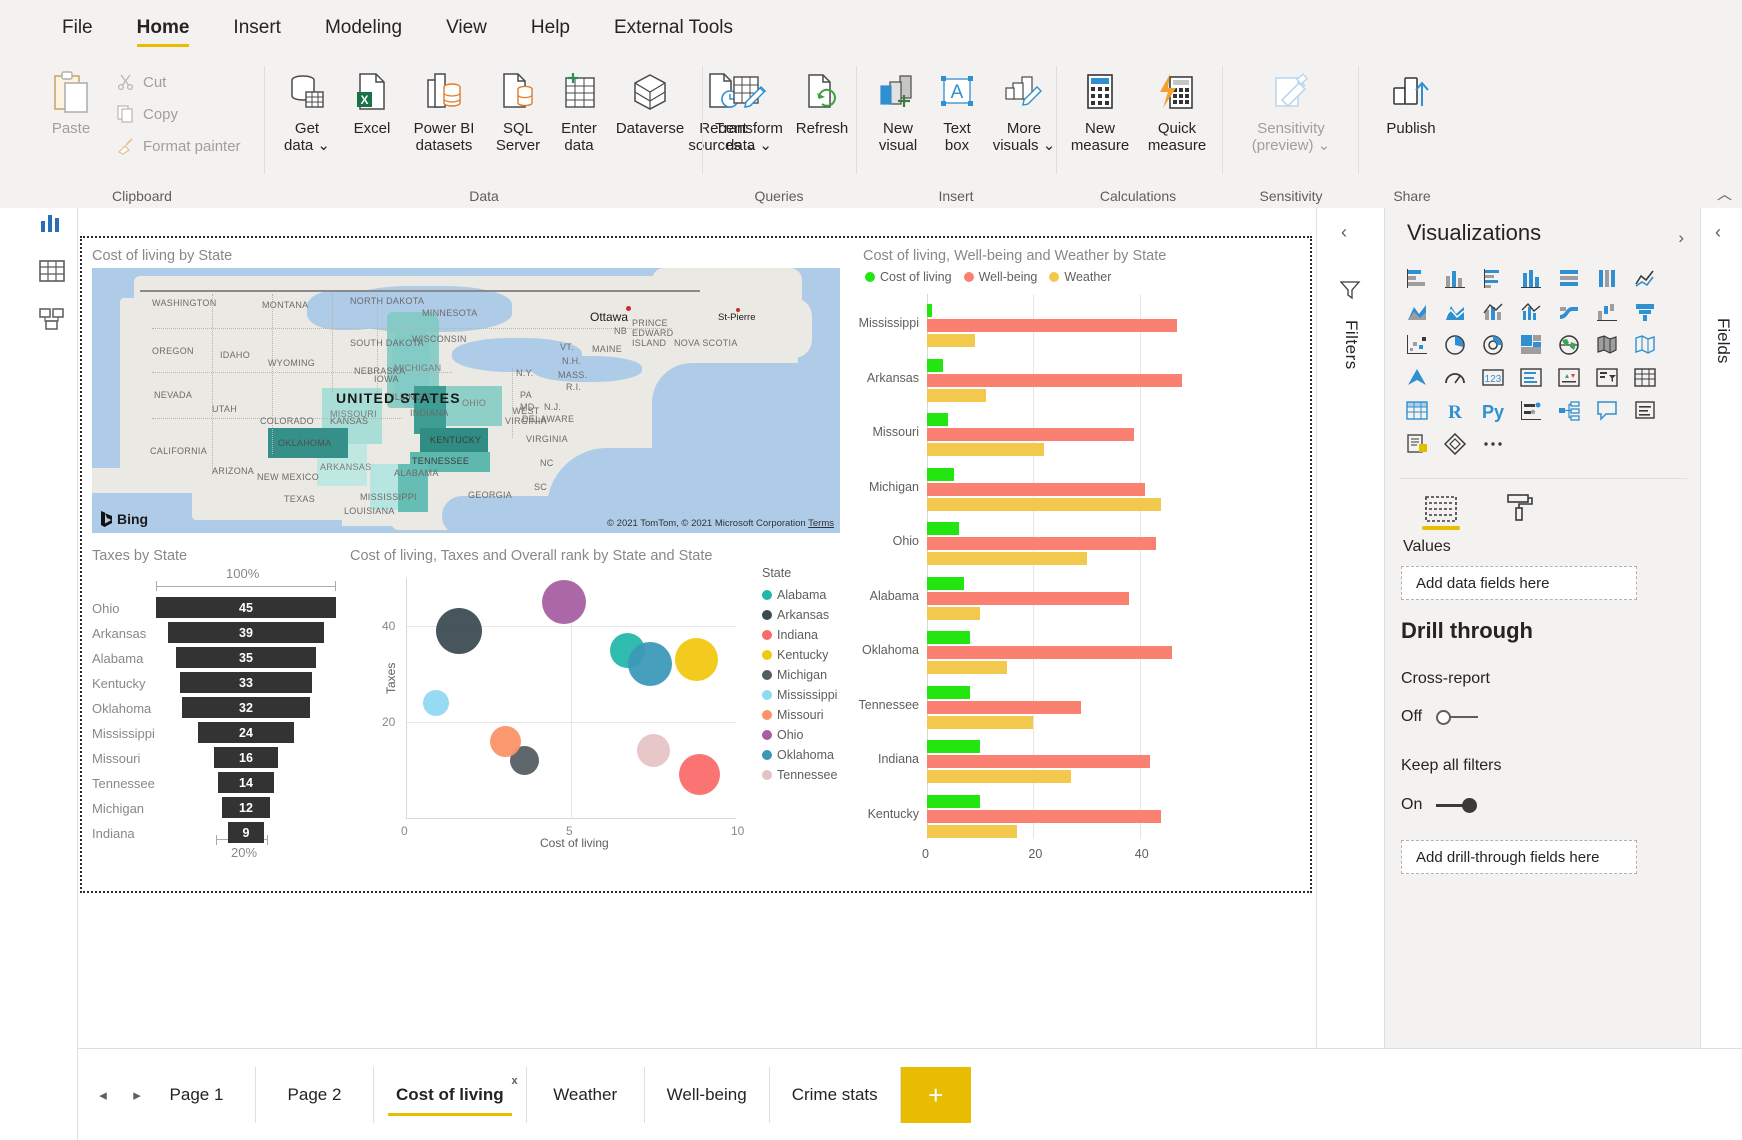 The width and height of the screenshot is (1742, 1140). What do you see at coordinates (141, 82) in the screenshot?
I see `cut-button: Cut` at bounding box center [141, 82].